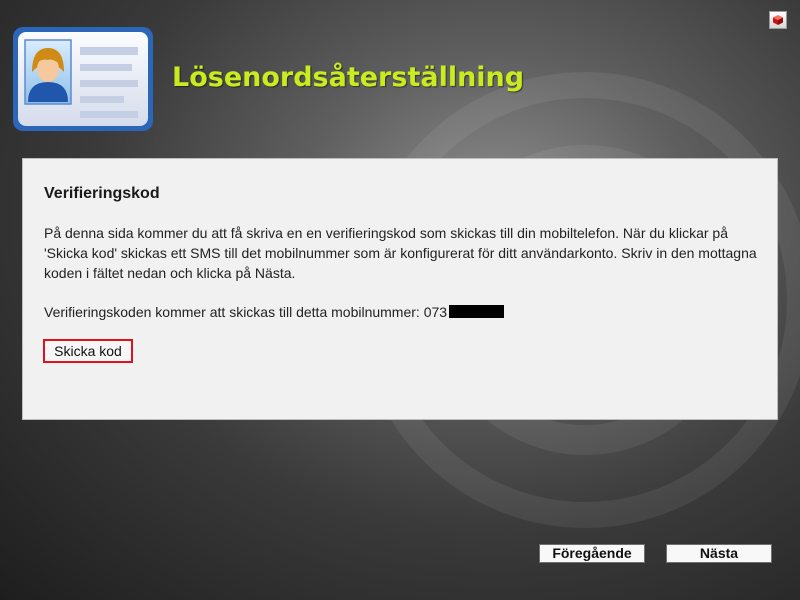 The image size is (800, 600). What do you see at coordinates (83, 79) in the screenshot?
I see `contact-card-icon` at bounding box center [83, 79].